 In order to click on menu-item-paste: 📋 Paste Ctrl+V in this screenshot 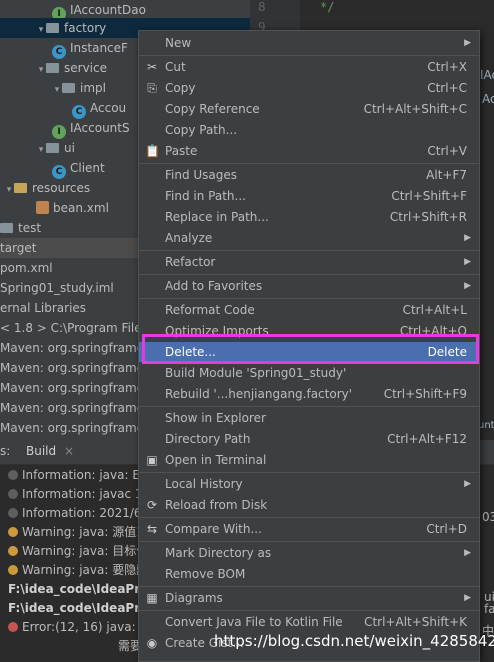, I will do `click(309, 151)`.